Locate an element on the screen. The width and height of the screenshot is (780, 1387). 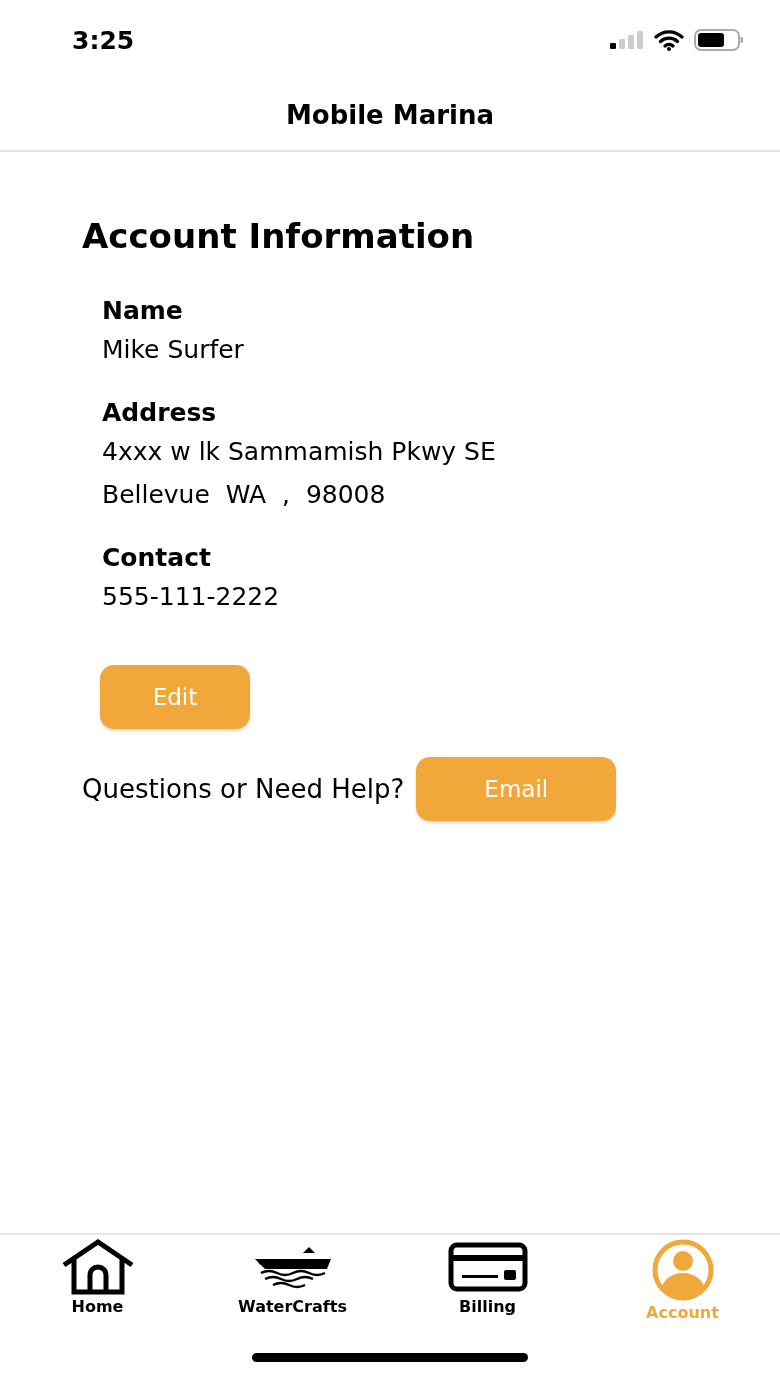
field-value: 555-111-2222 is located at coordinates (191, 597).